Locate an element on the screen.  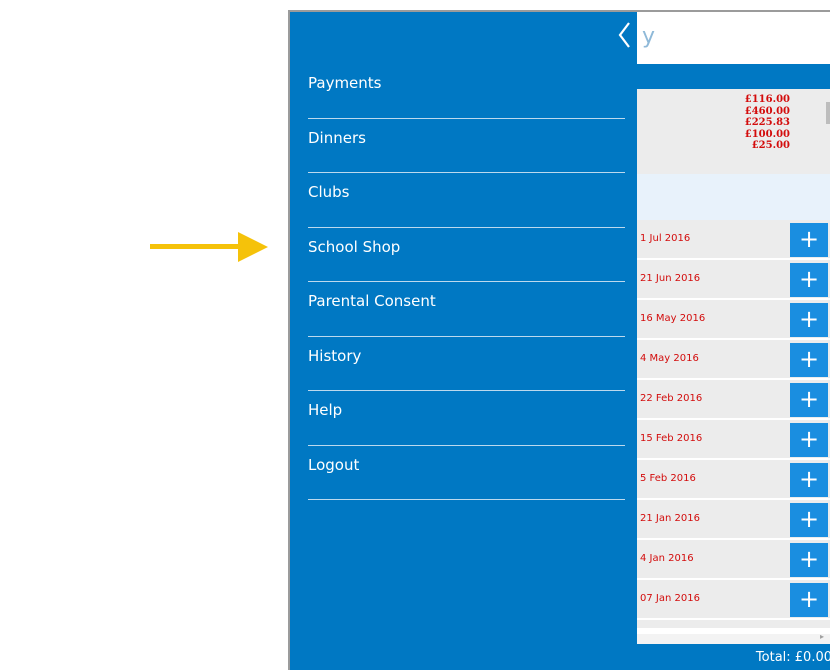
menu-item-payments: Payments is located at coordinates (463, 91).